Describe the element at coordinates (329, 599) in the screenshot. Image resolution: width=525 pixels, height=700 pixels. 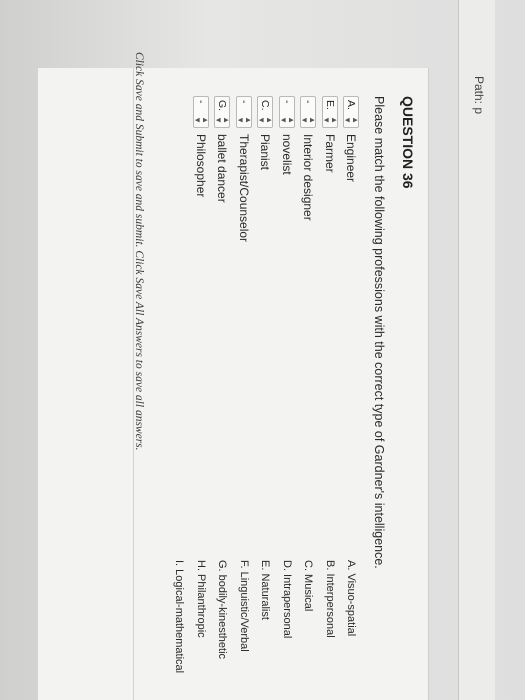
I see `choice-item: B. Interpersonal` at that location.